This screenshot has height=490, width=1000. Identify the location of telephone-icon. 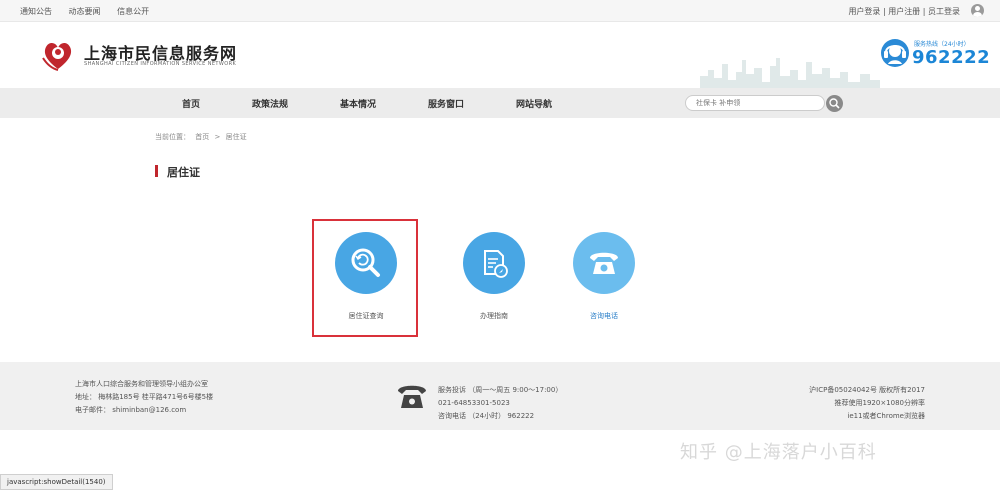
(604, 263).